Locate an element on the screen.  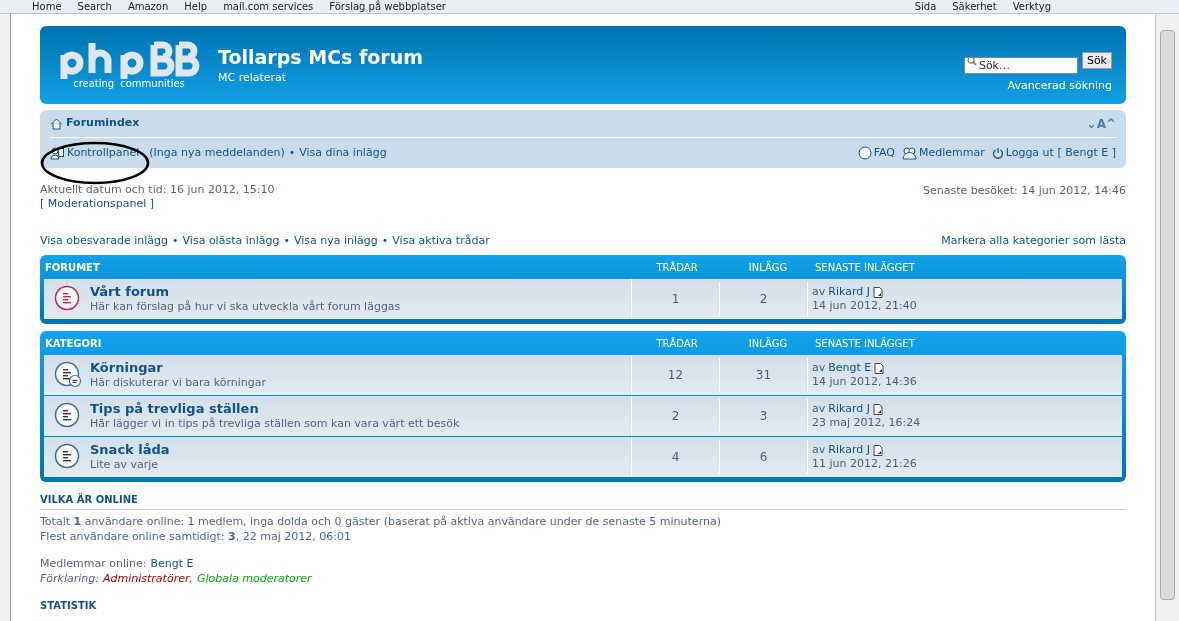
section-heading: STATISTIK is located at coordinates (69, 606).